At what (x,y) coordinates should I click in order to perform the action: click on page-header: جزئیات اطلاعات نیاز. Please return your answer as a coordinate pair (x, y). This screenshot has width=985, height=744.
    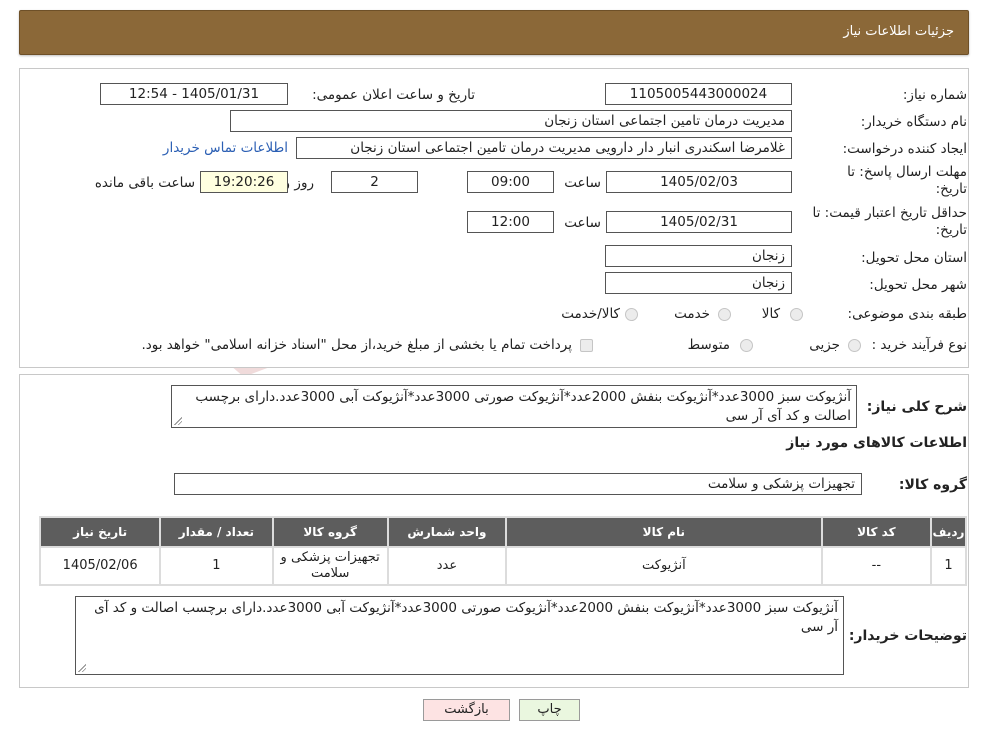
    Looking at the image, I should click on (494, 32).